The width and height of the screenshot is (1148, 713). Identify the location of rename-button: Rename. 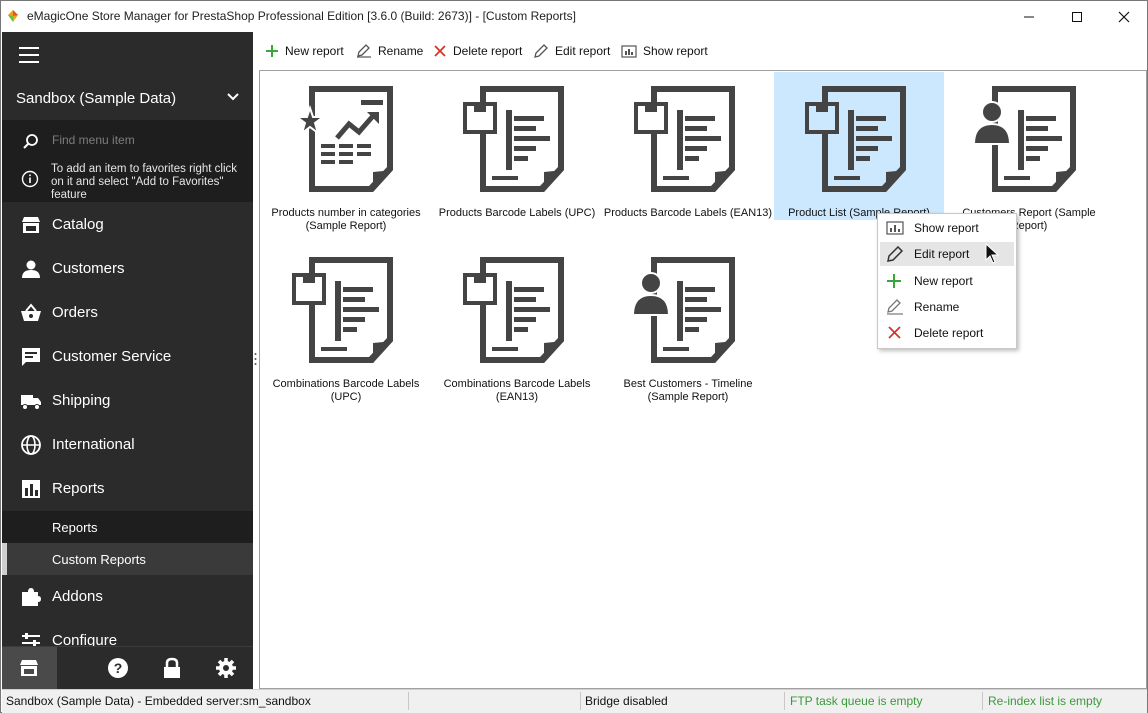
(389, 51).